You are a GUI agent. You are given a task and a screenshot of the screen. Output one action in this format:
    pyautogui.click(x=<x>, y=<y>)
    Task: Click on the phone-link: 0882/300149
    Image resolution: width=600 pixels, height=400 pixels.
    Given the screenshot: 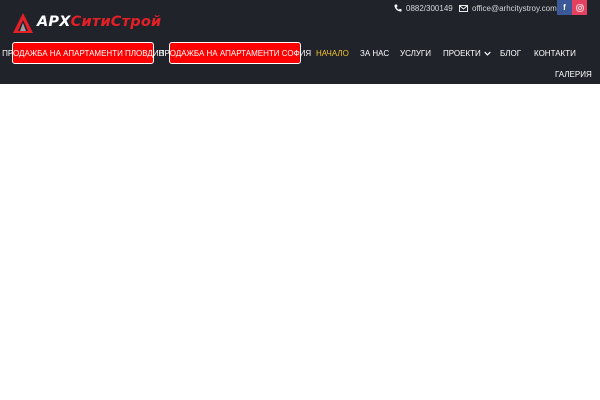 What is the action you would take?
    pyautogui.click(x=423, y=8)
    